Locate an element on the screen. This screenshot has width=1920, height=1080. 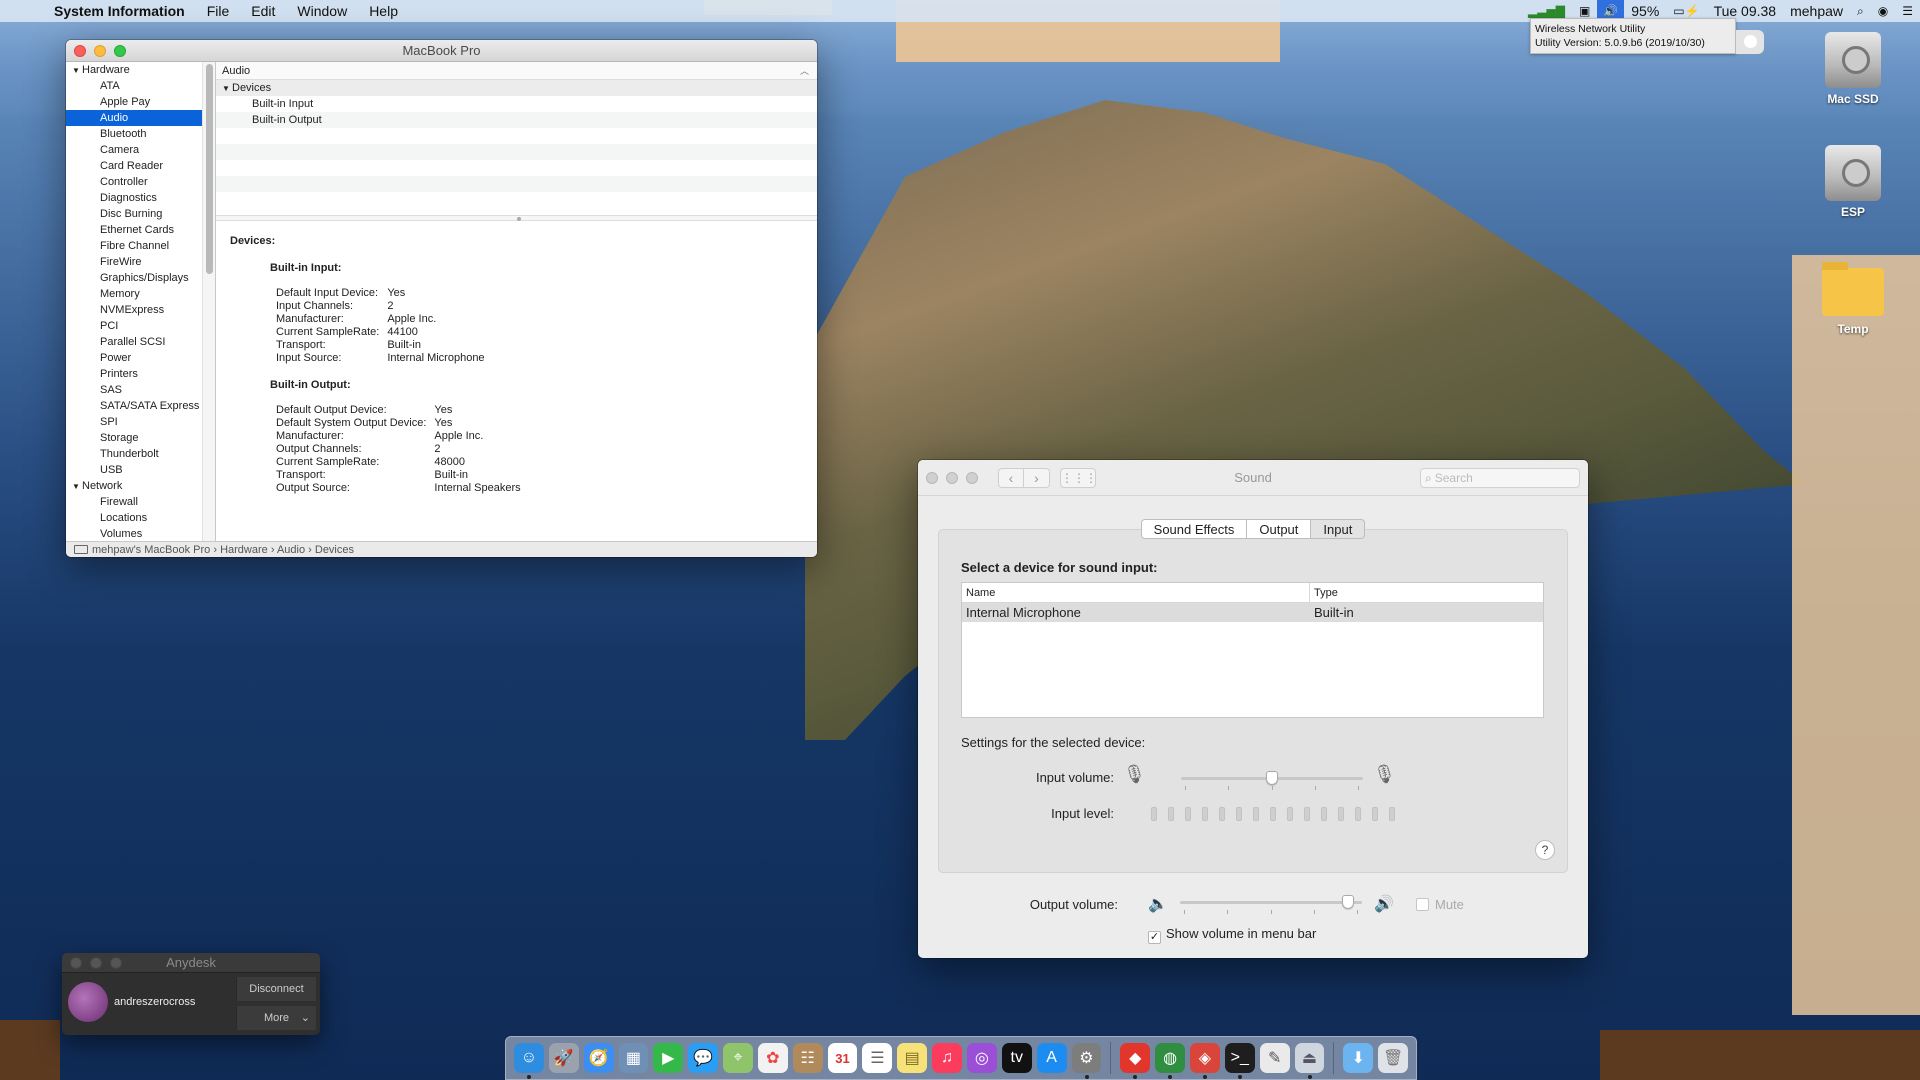
tab-sound-effects: Sound Effects is located at coordinates (1194, 529).